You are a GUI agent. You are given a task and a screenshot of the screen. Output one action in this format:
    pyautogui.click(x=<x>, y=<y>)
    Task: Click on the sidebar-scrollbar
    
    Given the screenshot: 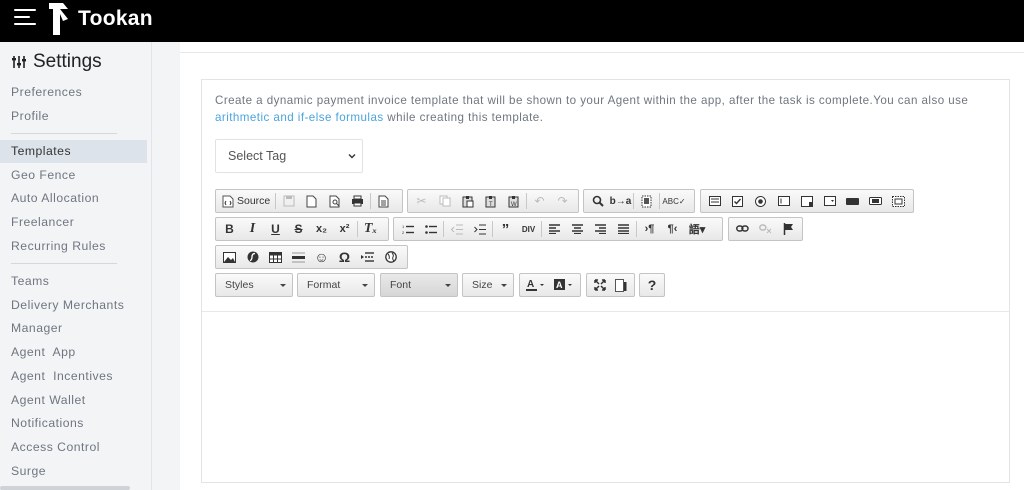 What is the action you would take?
    pyautogui.click(x=65, y=488)
    